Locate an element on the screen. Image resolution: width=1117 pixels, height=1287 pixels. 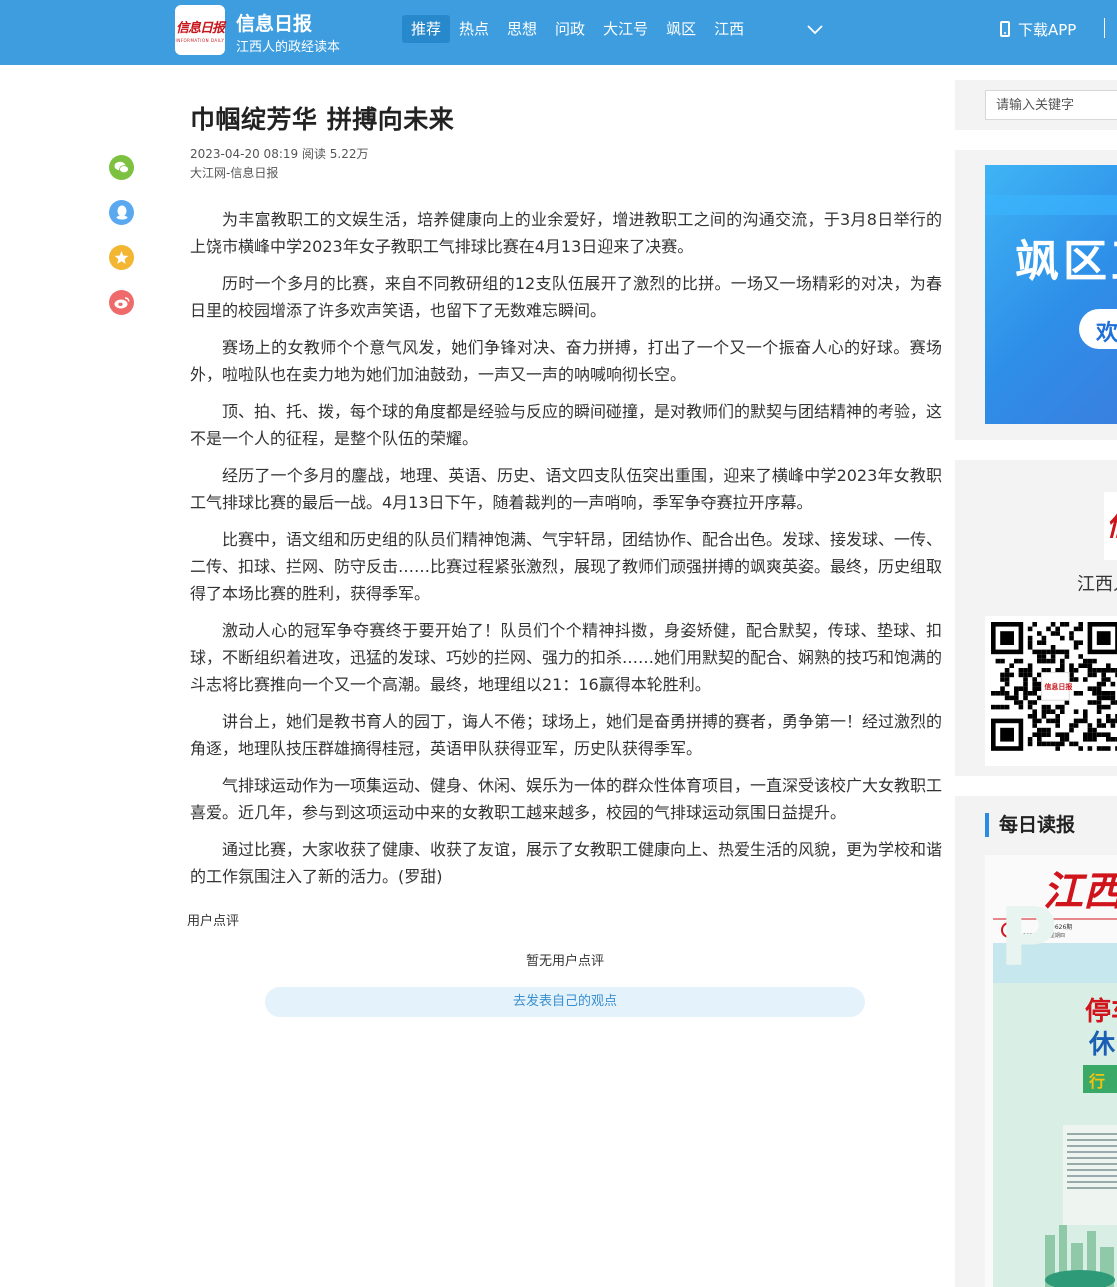
nav-item-jiangxi: 江西 is located at coordinates (729, 29).